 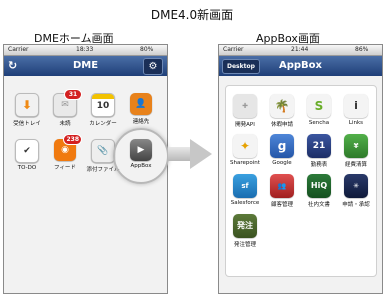 I want to click on app-sencha: S Sencha, so click(x=319, y=110).